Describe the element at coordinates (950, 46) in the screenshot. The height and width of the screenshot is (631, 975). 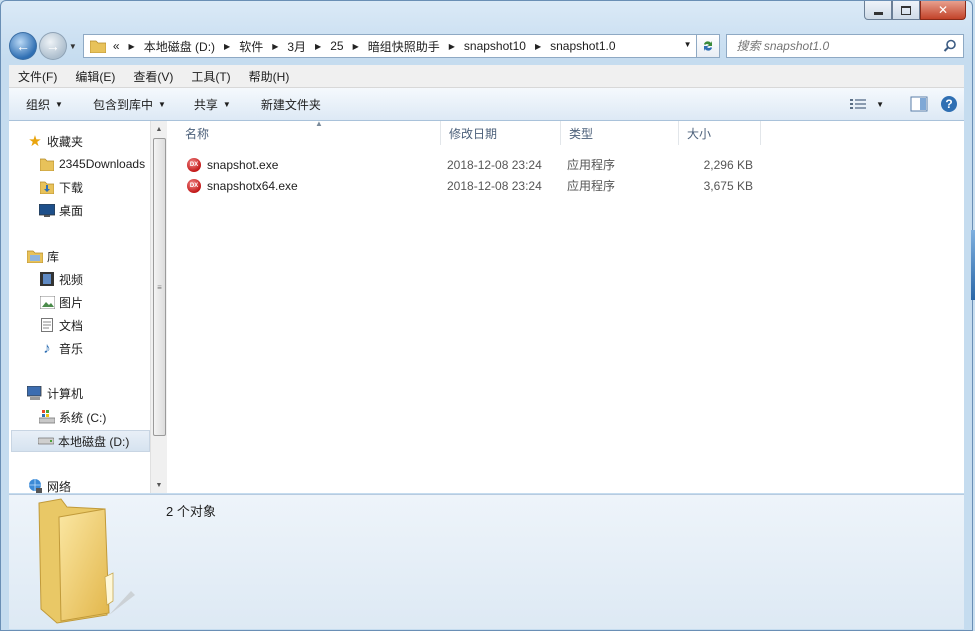
I see `search-icon` at that location.